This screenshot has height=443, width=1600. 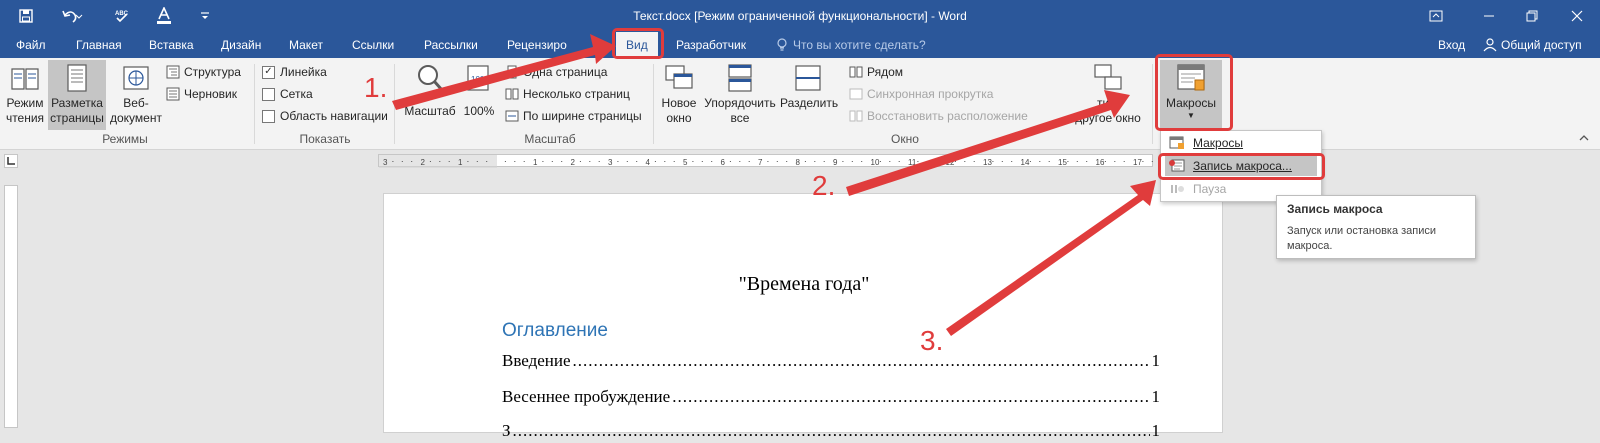 What do you see at coordinates (73, 16) in the screenshot?
I see `undo-icon` at bounding box center [73, 16].